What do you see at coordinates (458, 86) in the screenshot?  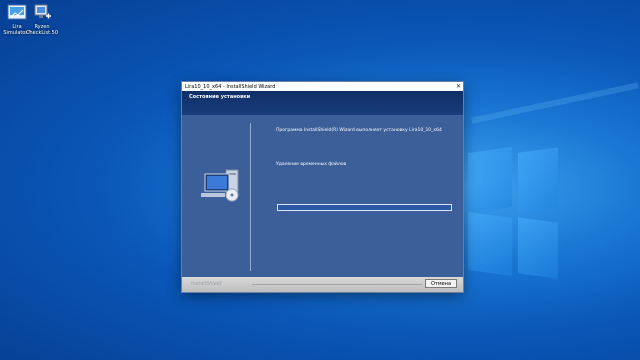 I see `close-icon: ✕` at bounding box center [458, 86].